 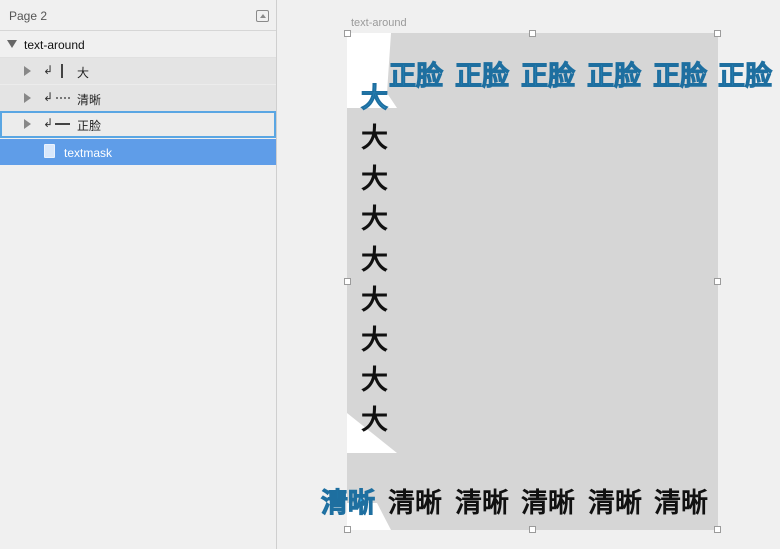 What do you see at coordinates (62, 71) in the screenshot?
I see `vertical-line-icon` at bounding box center [62, 71].